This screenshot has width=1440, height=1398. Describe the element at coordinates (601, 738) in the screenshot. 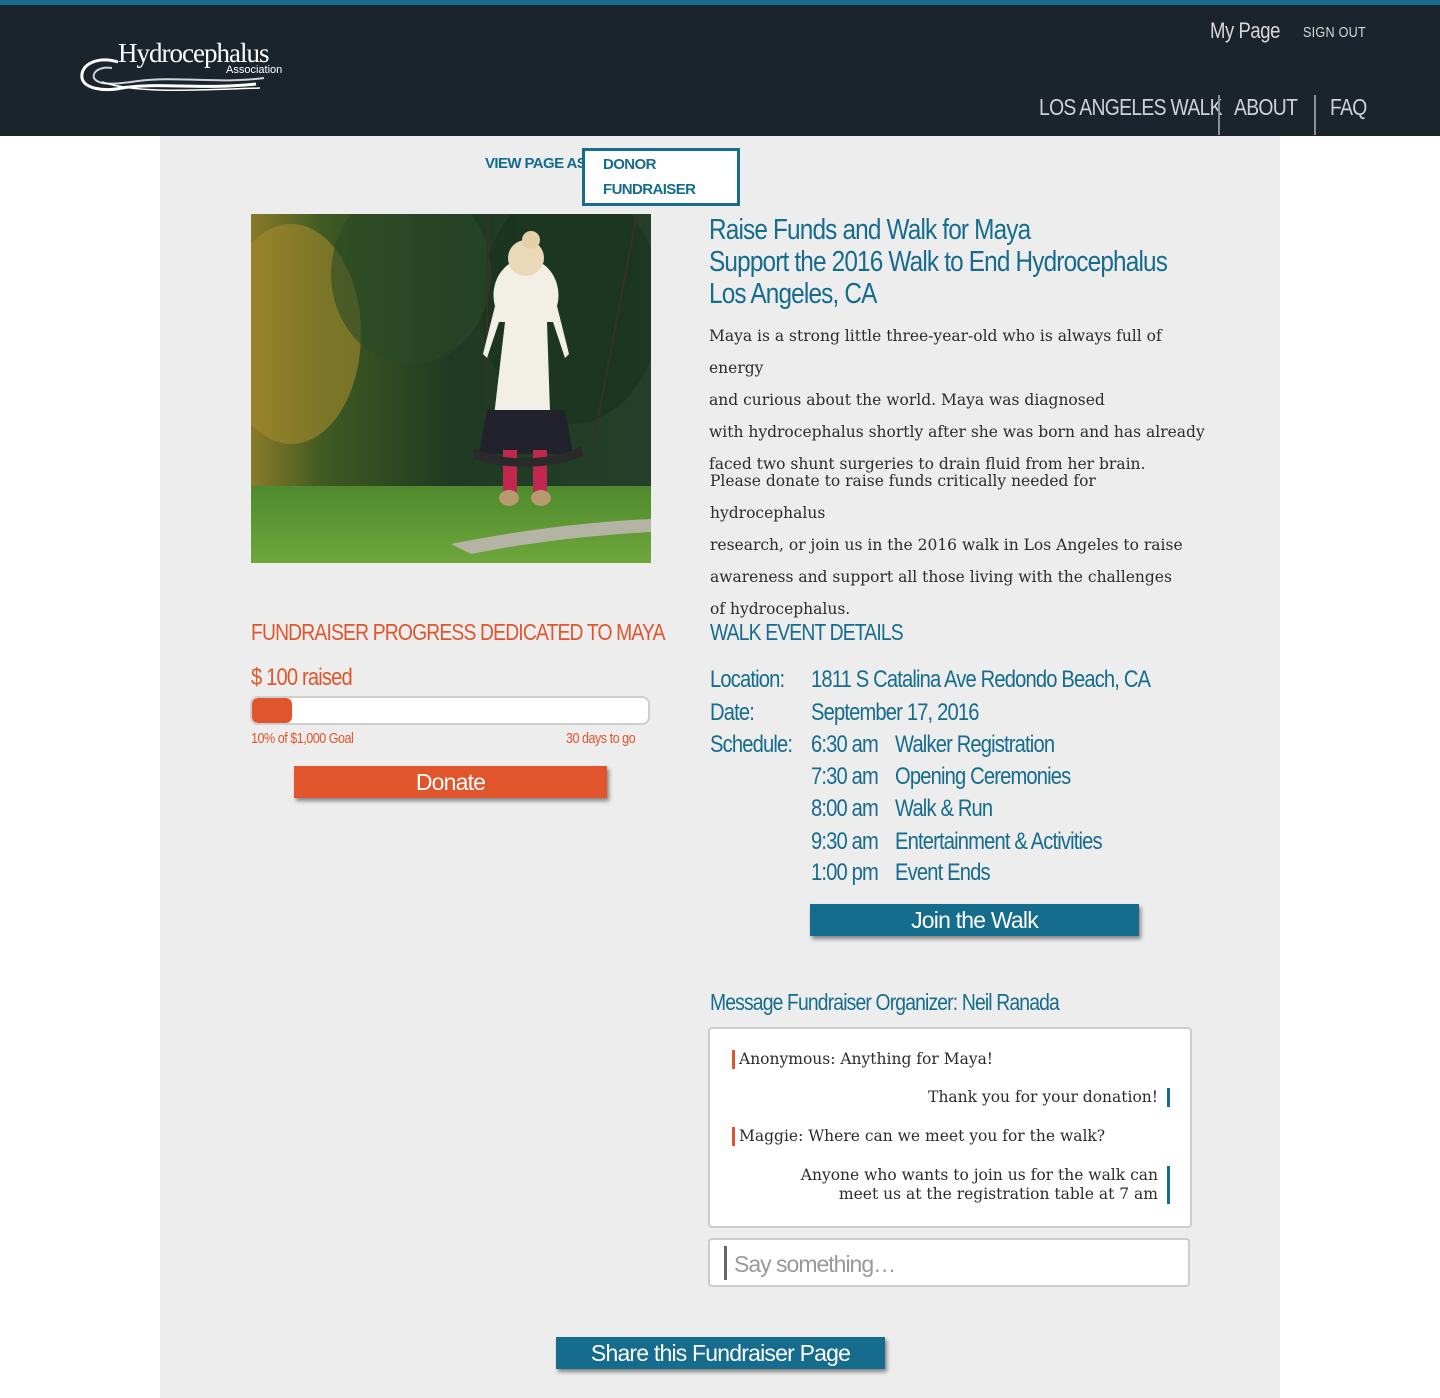

I see `days-remaining: 30 days to go` at that location.